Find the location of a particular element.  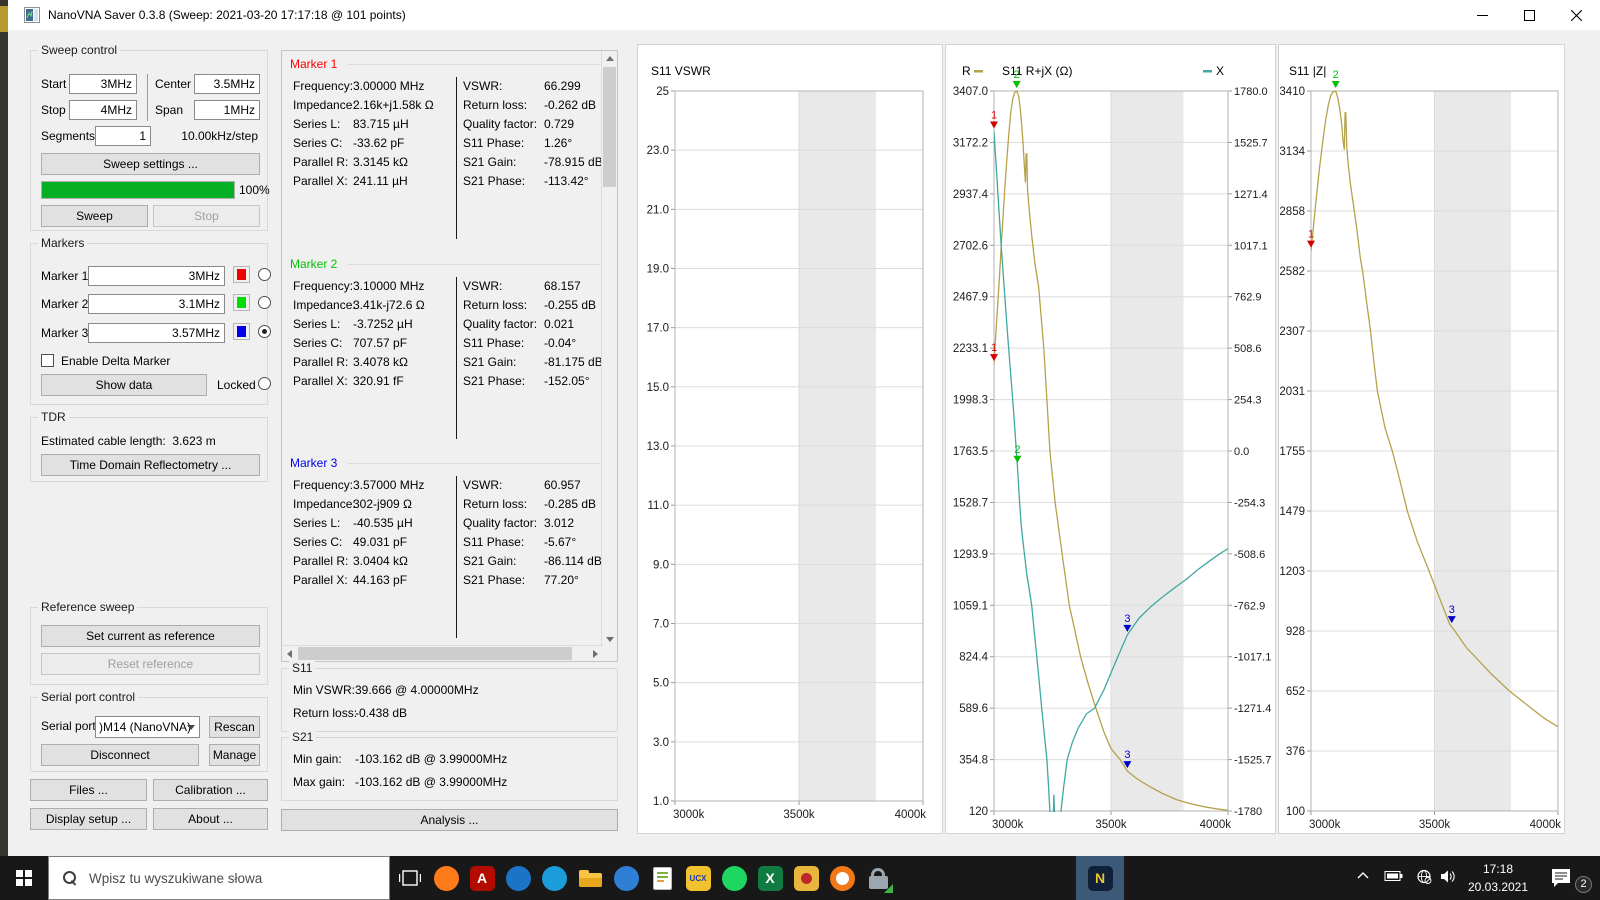

field-label: S21 Gain: is located at coordinates (490, 362).